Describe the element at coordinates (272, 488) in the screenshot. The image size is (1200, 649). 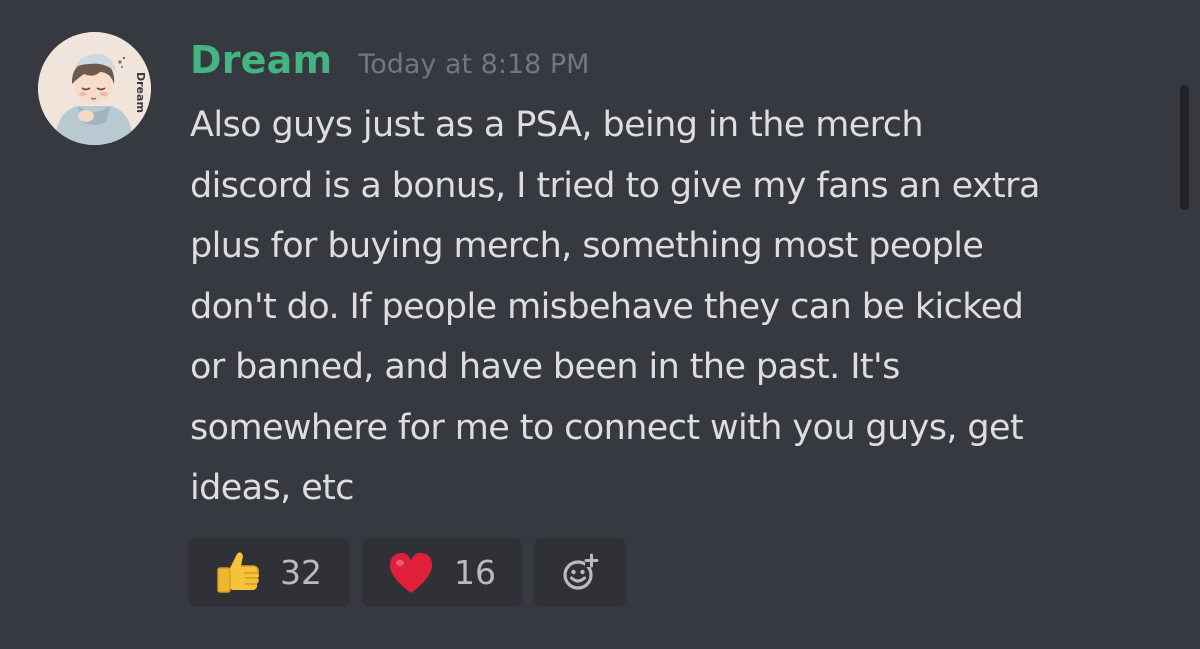
I see `message-line: ideas, etc` at that location.